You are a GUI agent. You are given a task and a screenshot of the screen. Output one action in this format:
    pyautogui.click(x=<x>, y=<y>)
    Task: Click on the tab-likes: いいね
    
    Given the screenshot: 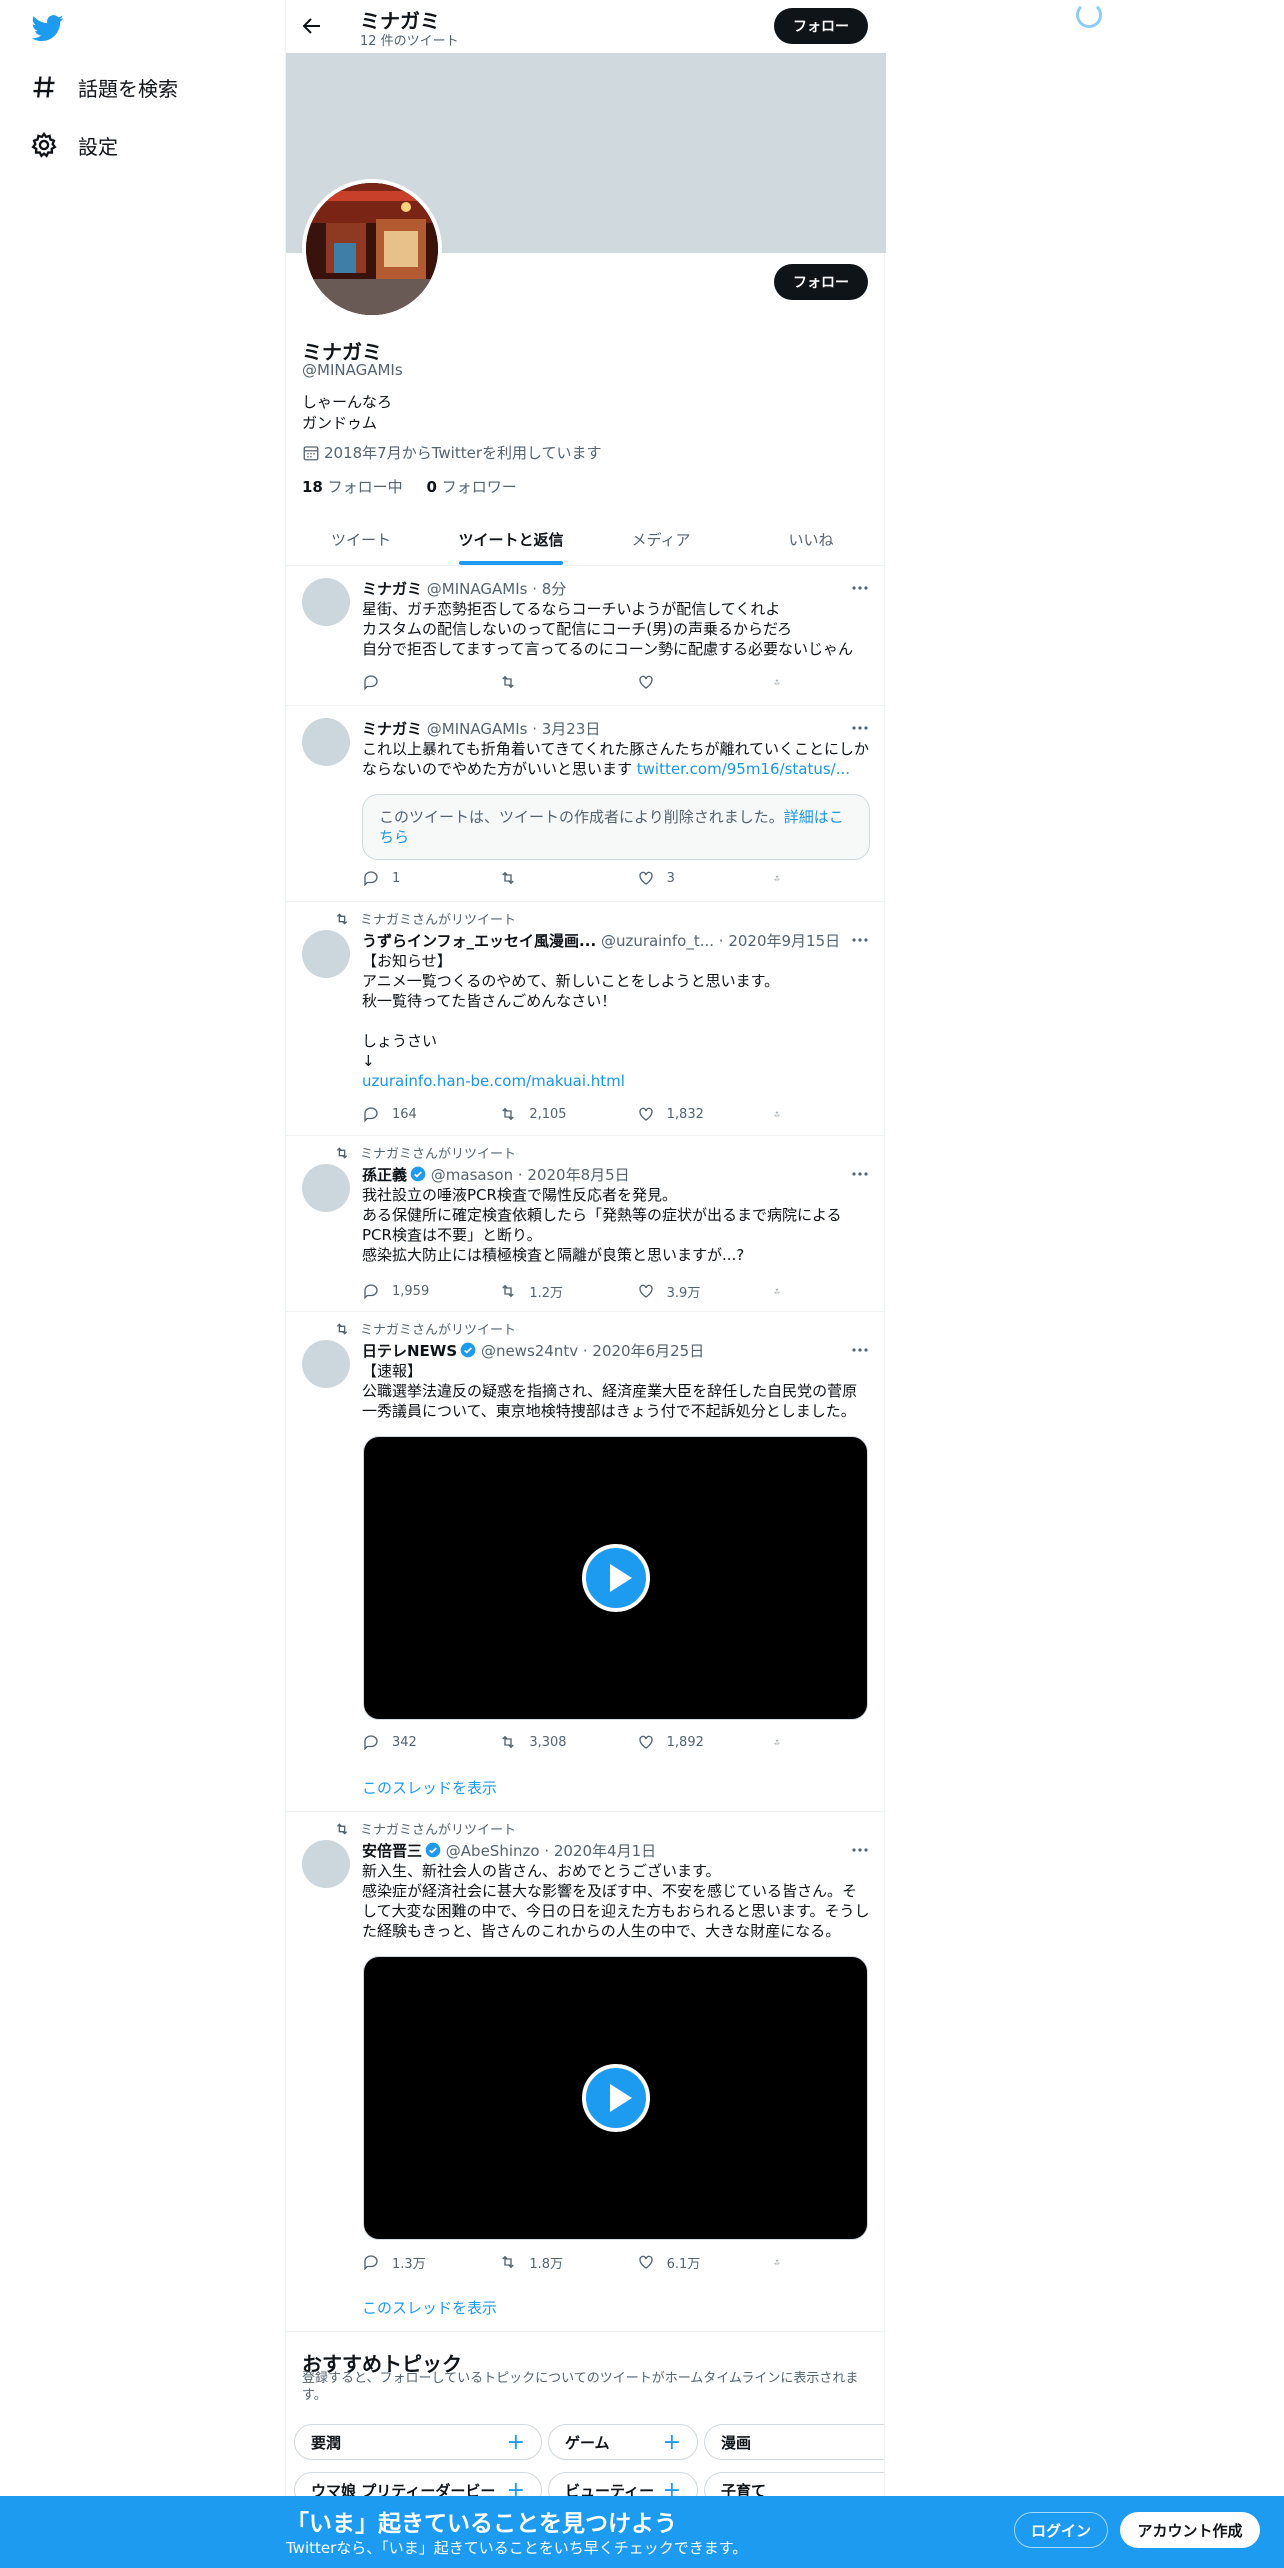 What is the action you would take?
    pyautogui.click(x=811, y=539)
    